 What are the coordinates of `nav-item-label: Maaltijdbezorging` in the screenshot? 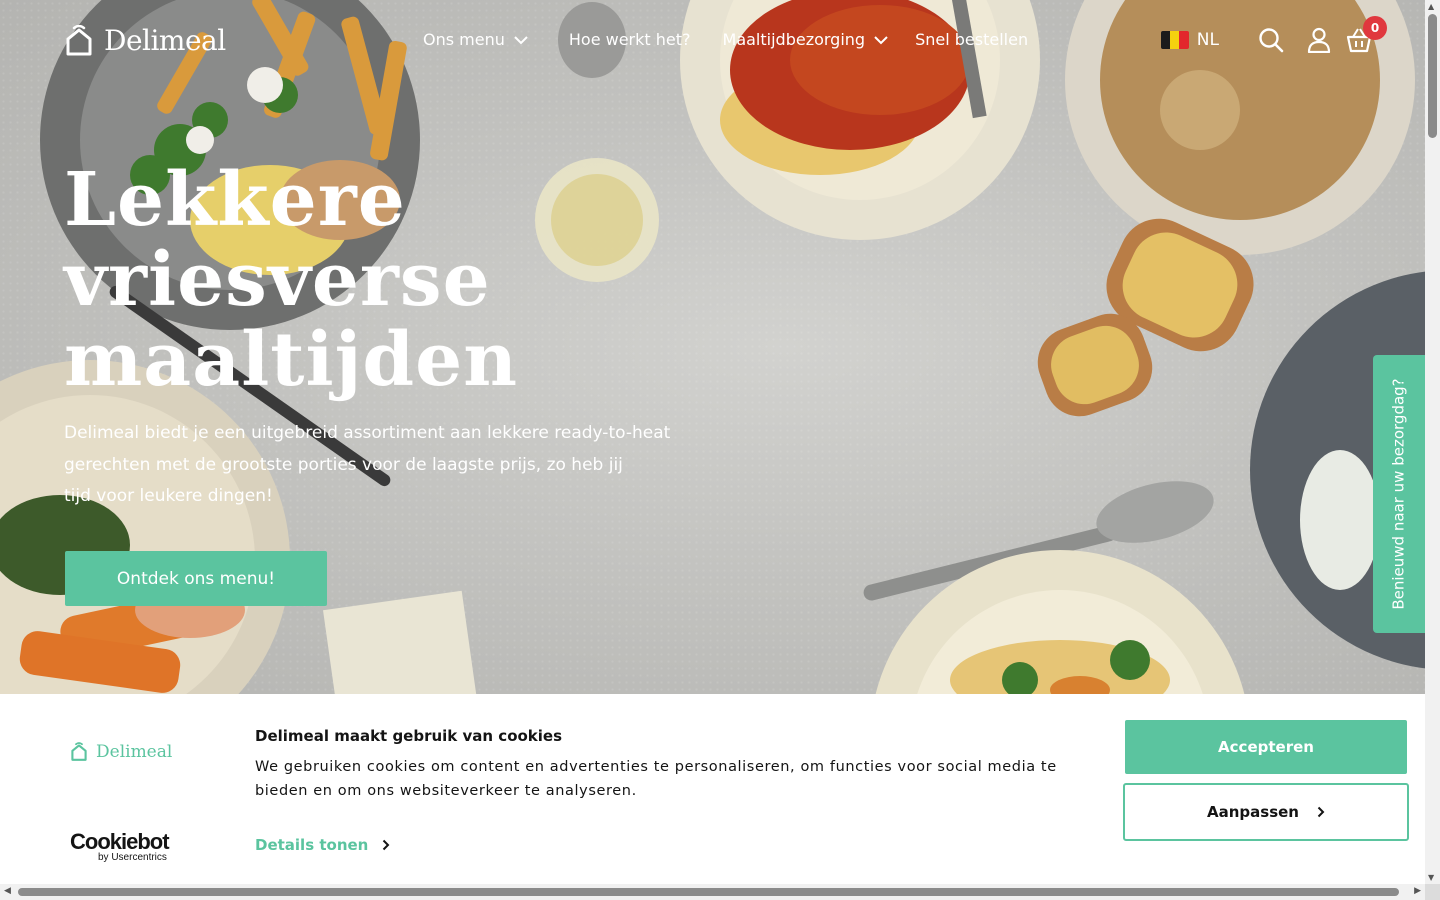 It's located at (794, 39).